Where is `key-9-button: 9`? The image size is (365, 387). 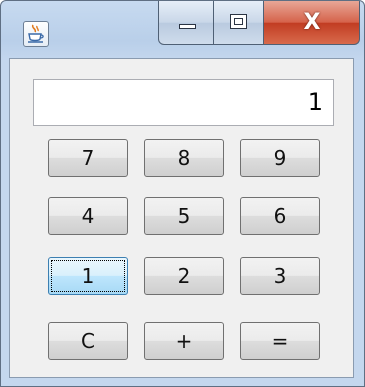
key-9-button: 9 is located at coordinates (280, 158).